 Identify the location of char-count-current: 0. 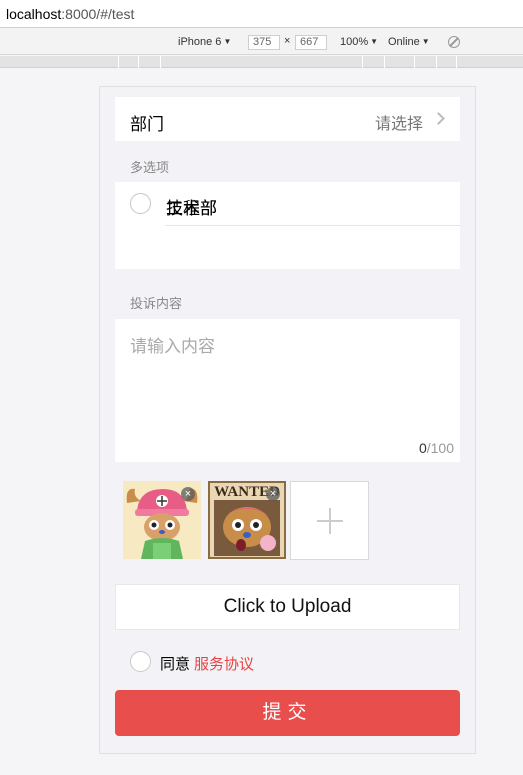
(422, 448).